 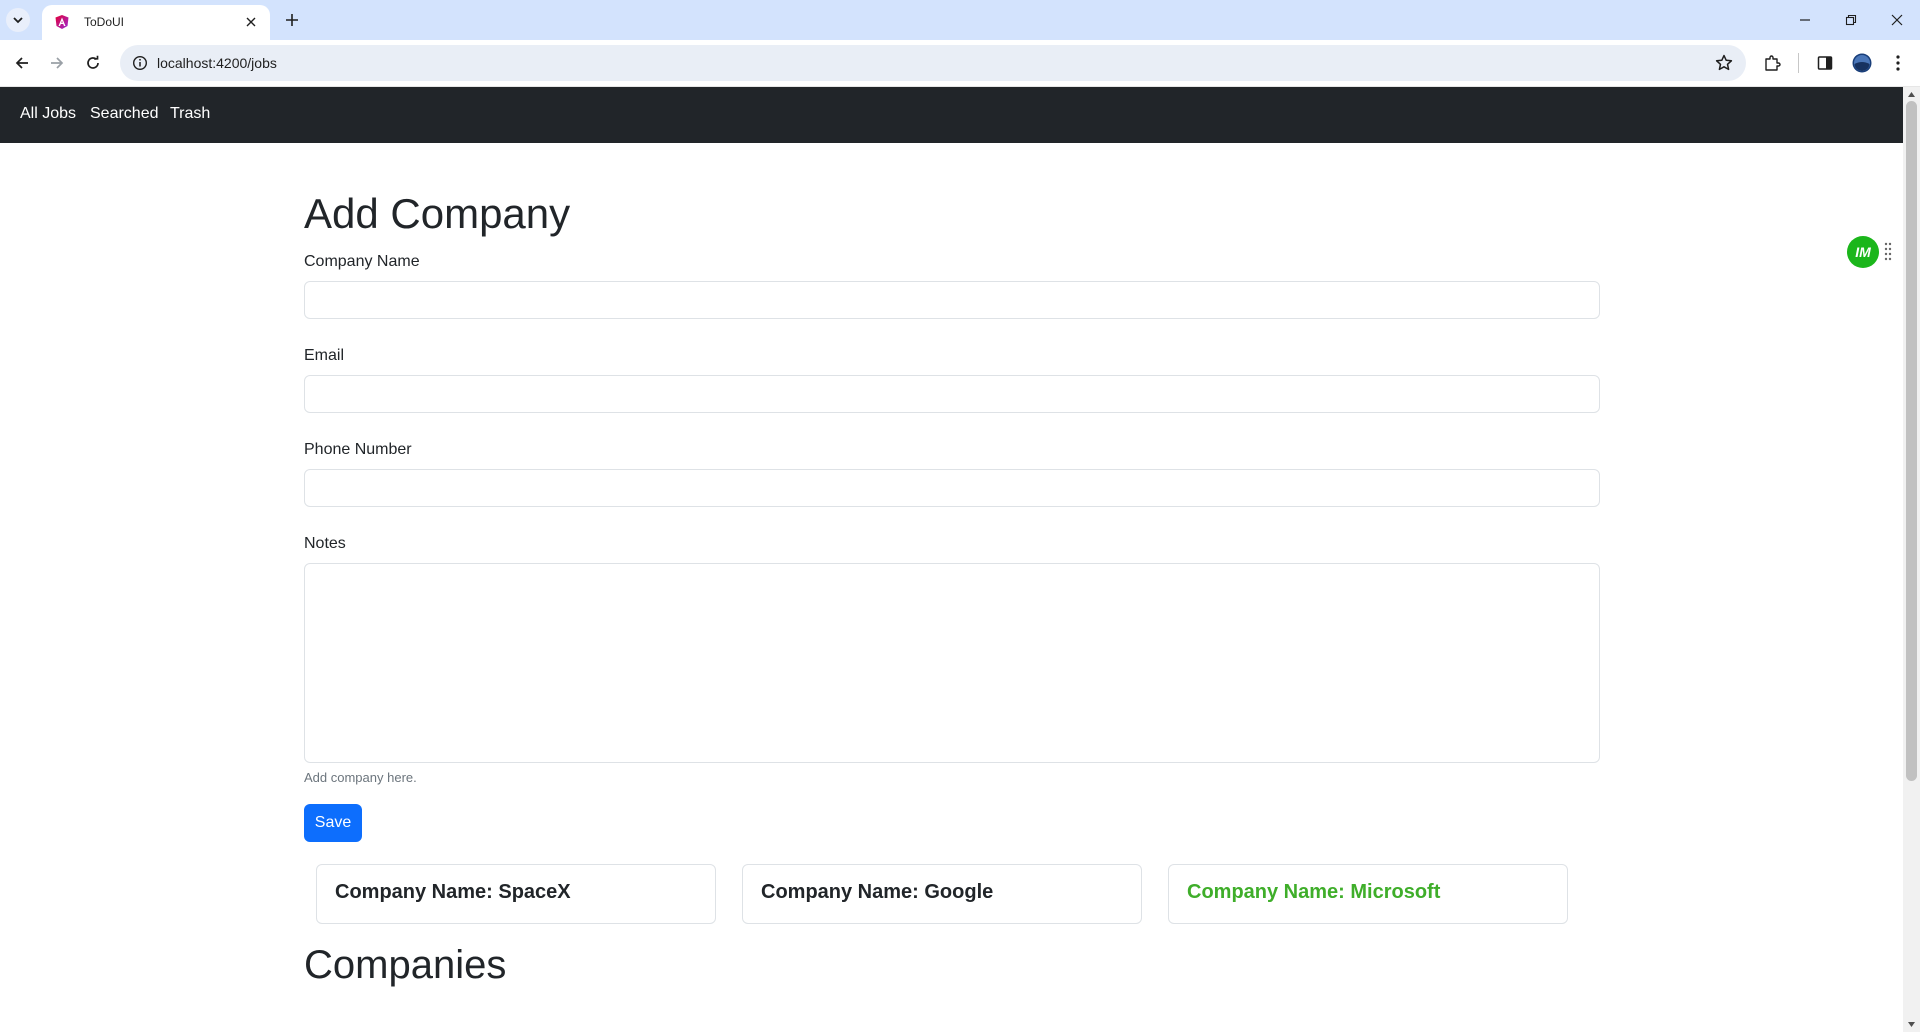 I want to click on company-card: Company Name: SpaceX, so click(x=516, y=894).